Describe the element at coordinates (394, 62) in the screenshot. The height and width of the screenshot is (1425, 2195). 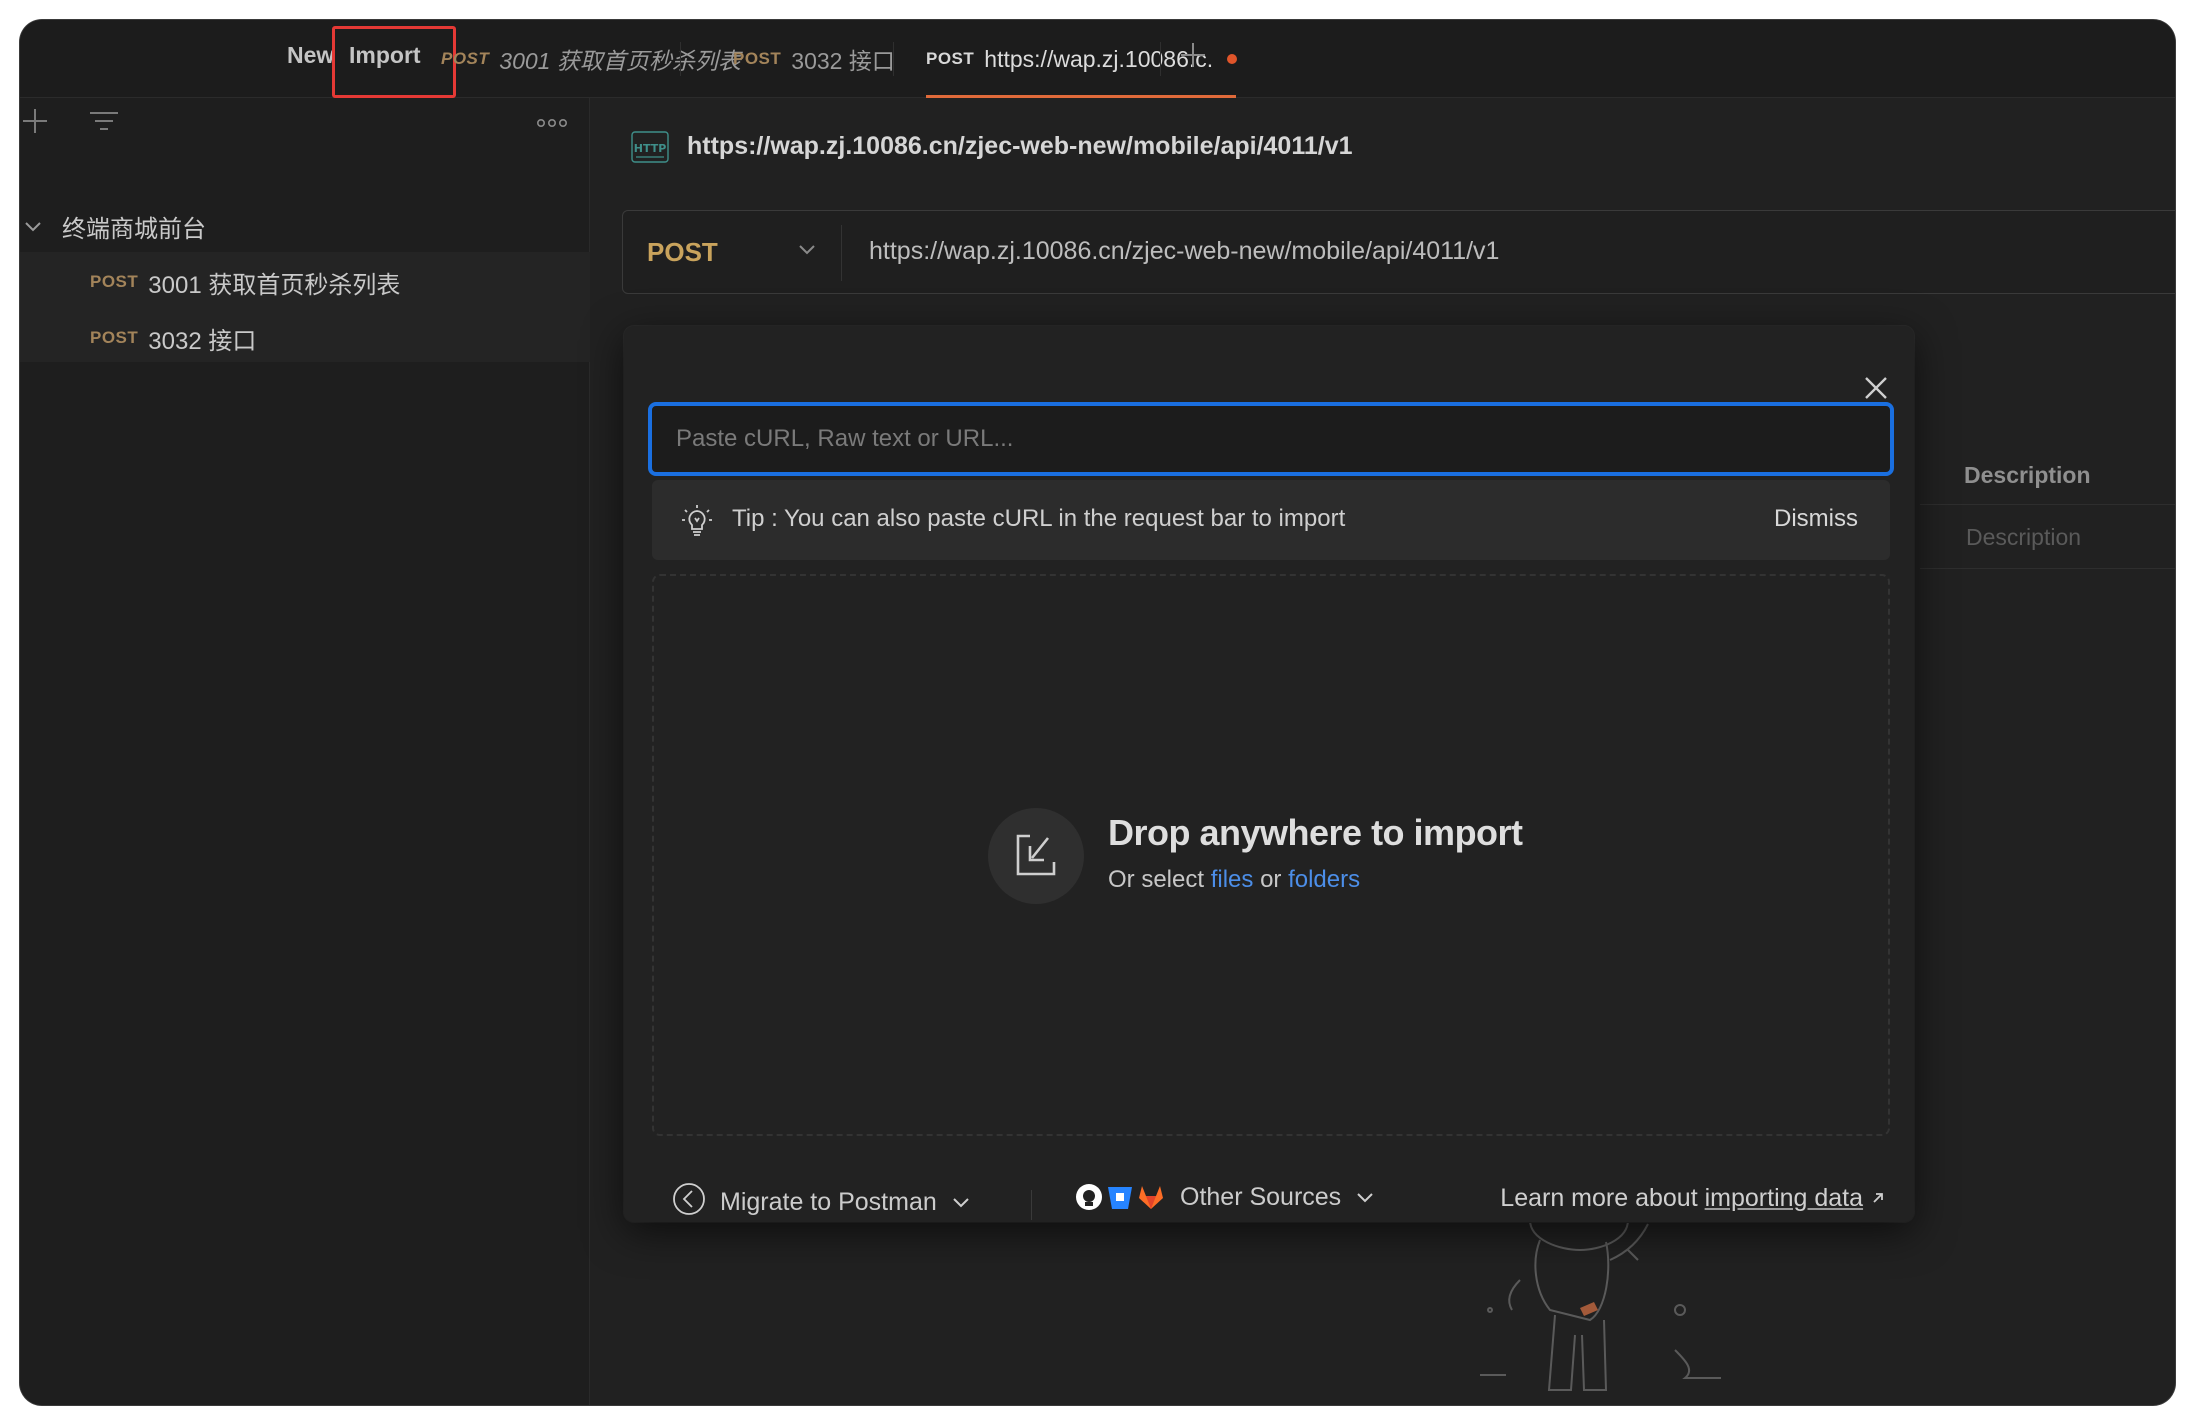
I see `import-highlight-box` at that location.